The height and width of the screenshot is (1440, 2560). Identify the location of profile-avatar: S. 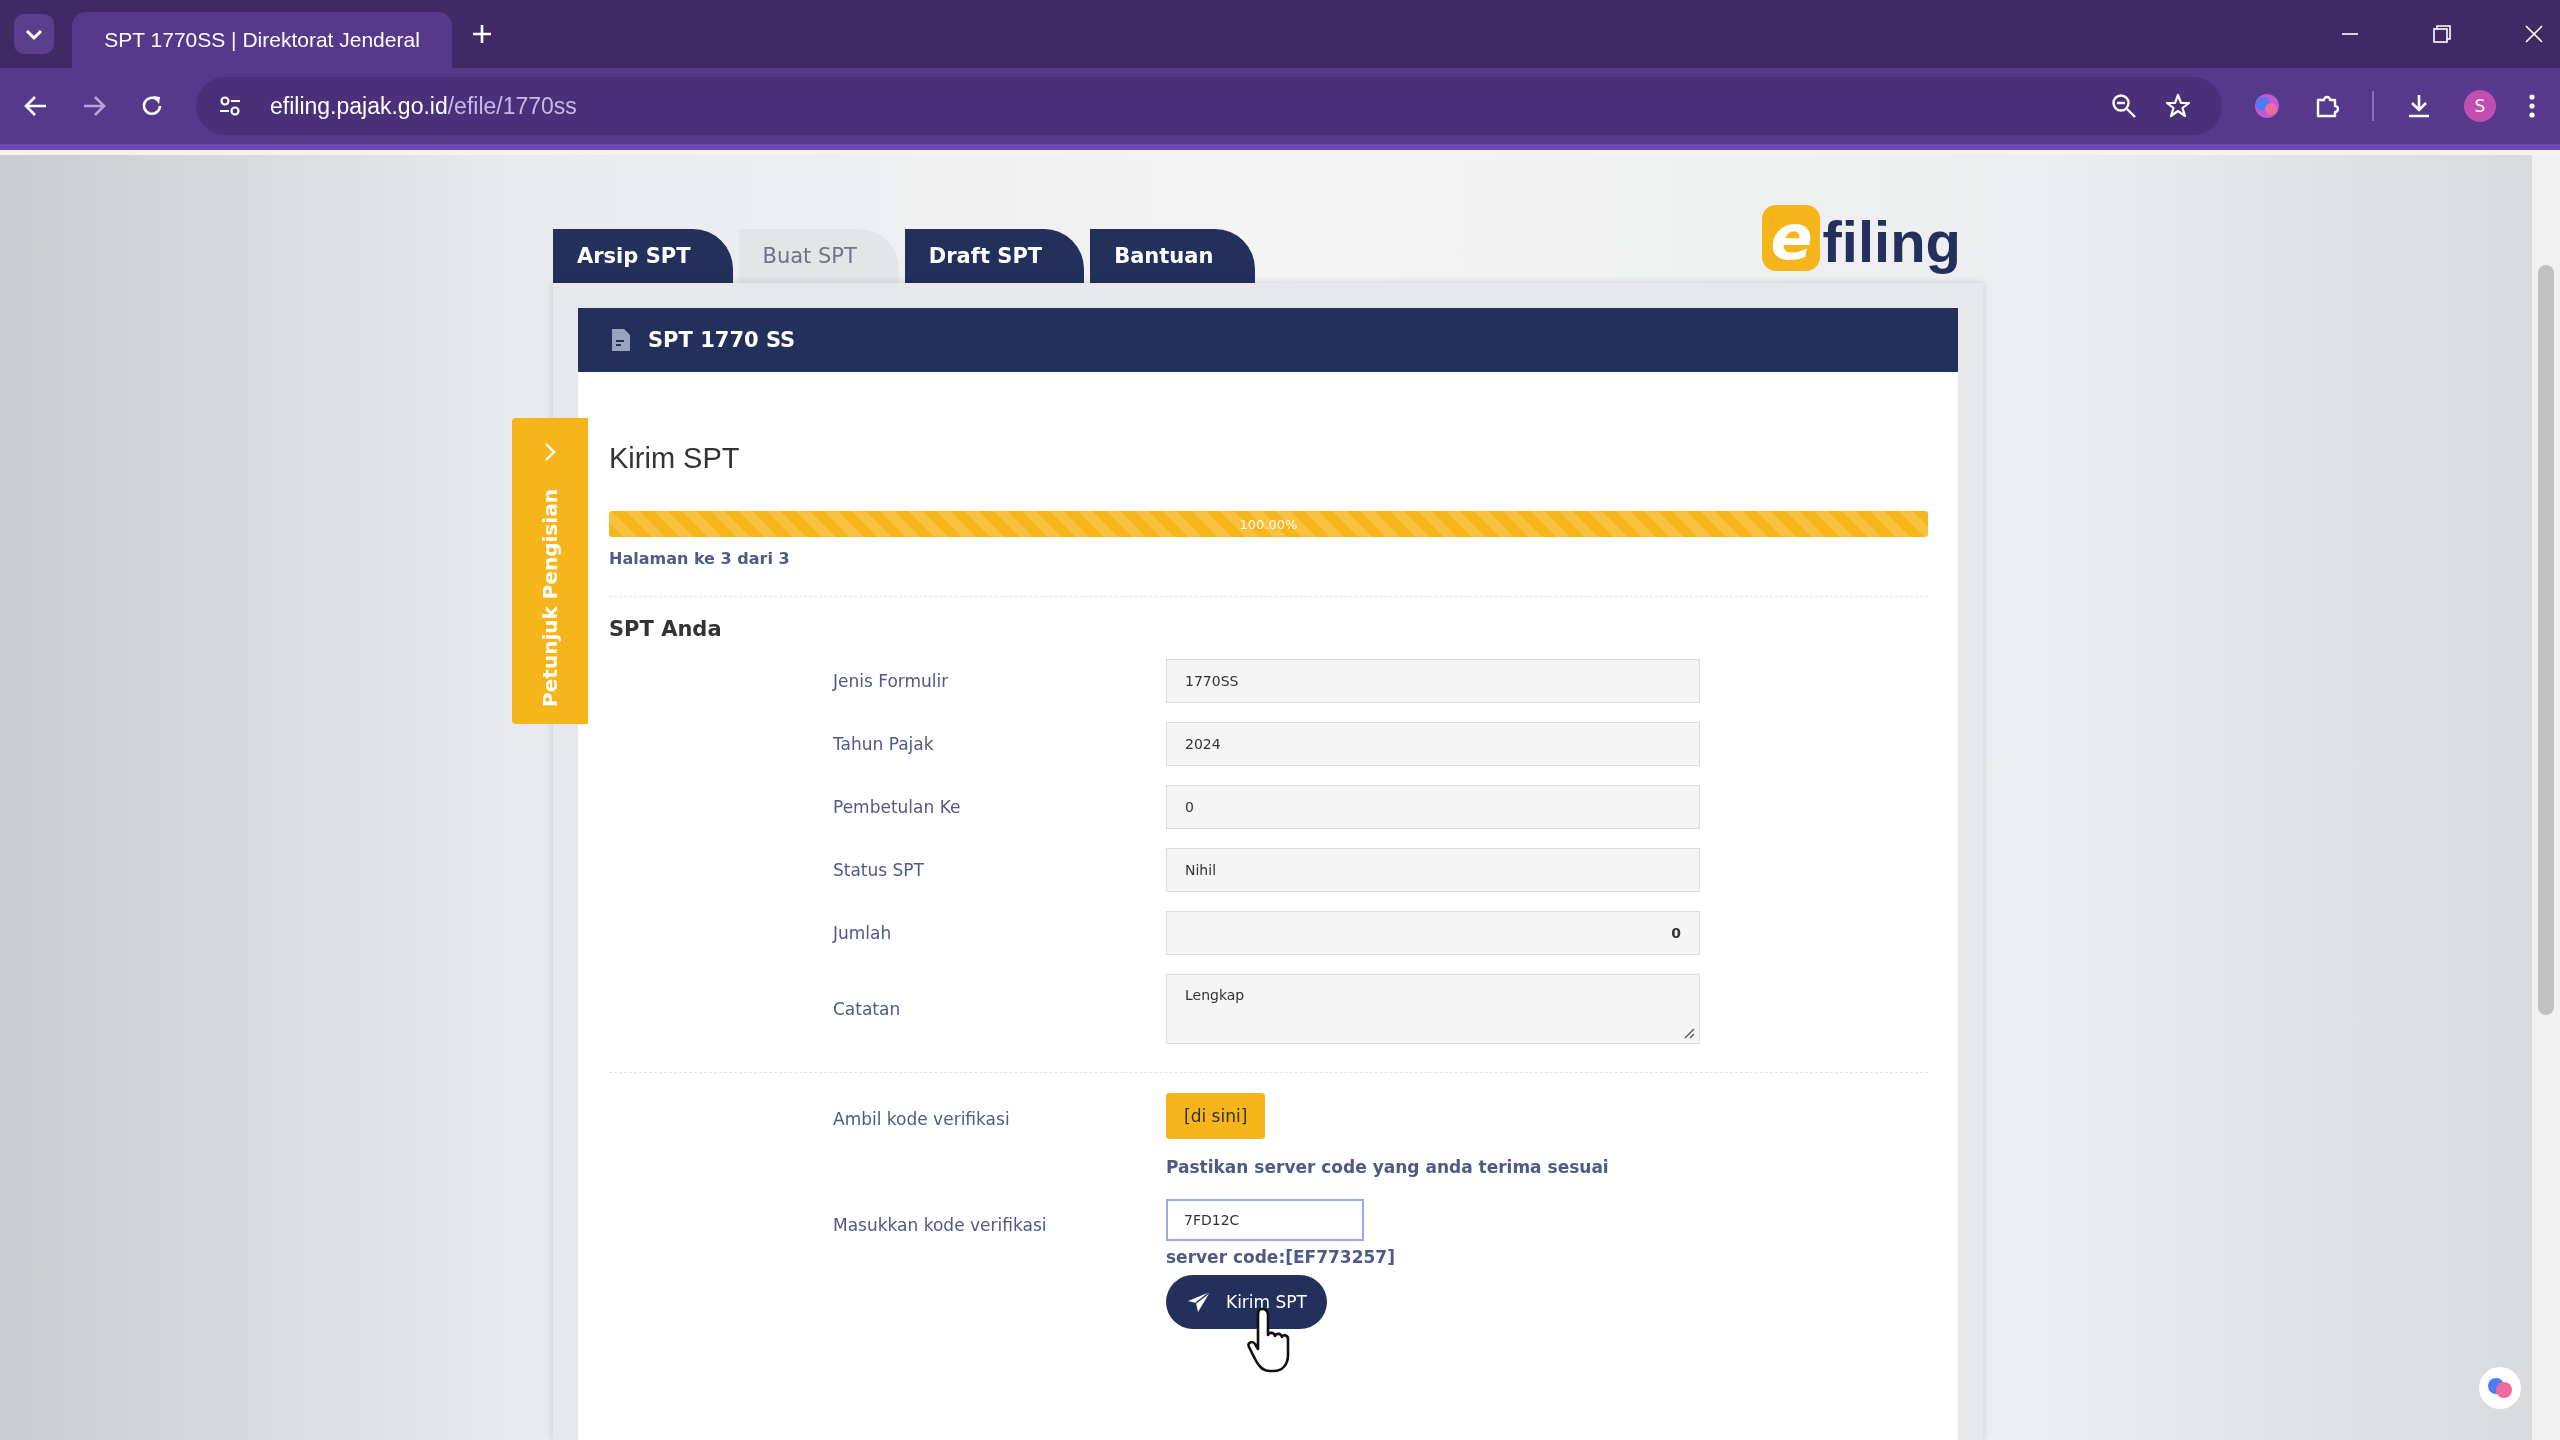
(2480, 106).